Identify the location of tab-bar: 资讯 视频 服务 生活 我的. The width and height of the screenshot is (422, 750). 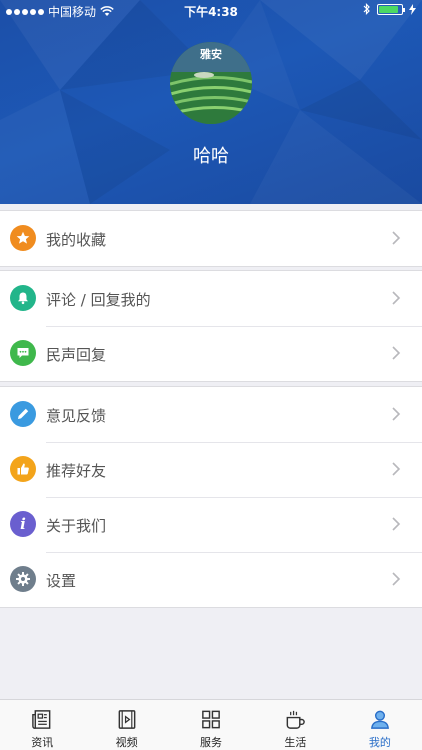
(211, 724).